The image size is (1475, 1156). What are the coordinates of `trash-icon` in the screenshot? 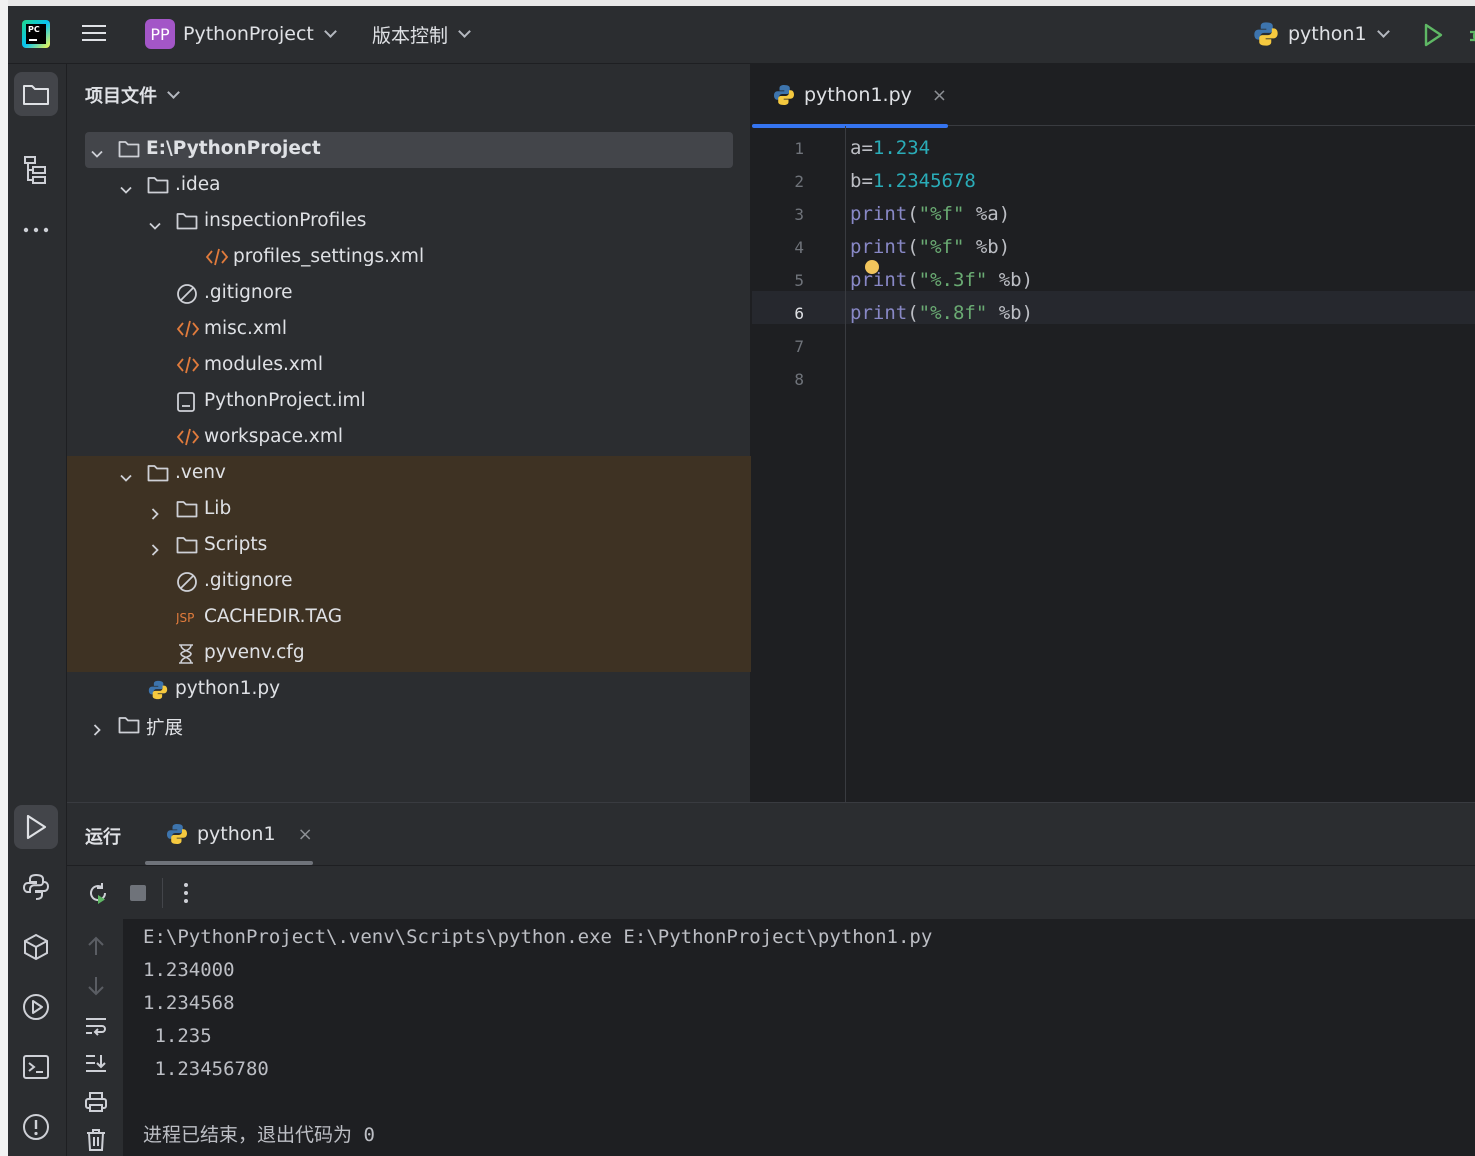 It's located at (96, 1140).